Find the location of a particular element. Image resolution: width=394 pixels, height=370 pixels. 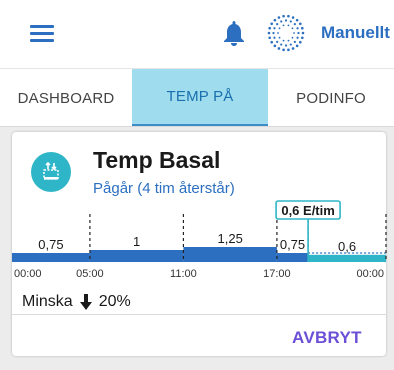

tab-dashboard: DASHBOARD is located at coordinates (66, 98).